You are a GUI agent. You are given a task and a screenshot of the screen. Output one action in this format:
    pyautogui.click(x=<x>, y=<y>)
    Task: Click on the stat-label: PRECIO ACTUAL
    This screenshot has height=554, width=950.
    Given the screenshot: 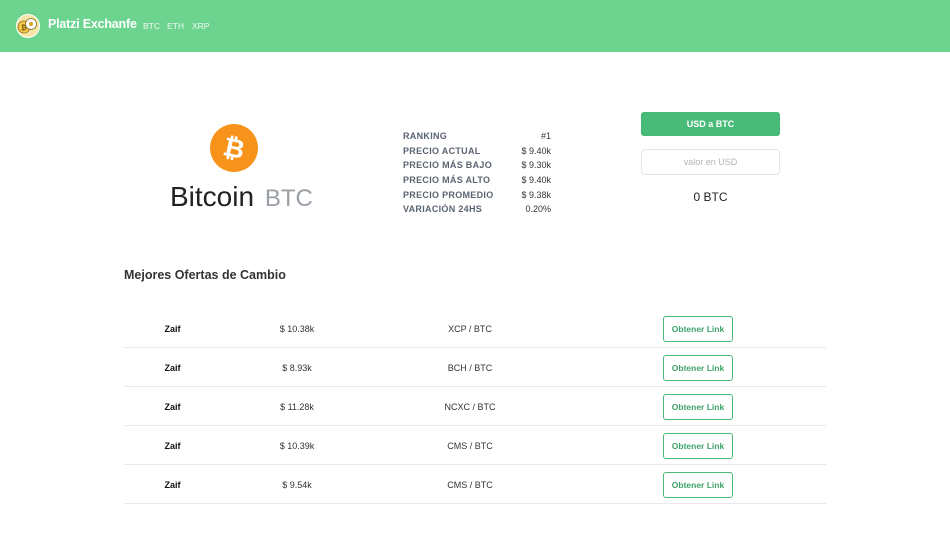 What is the action you would take?
    pyautogui.click(x=442, y=150)
    